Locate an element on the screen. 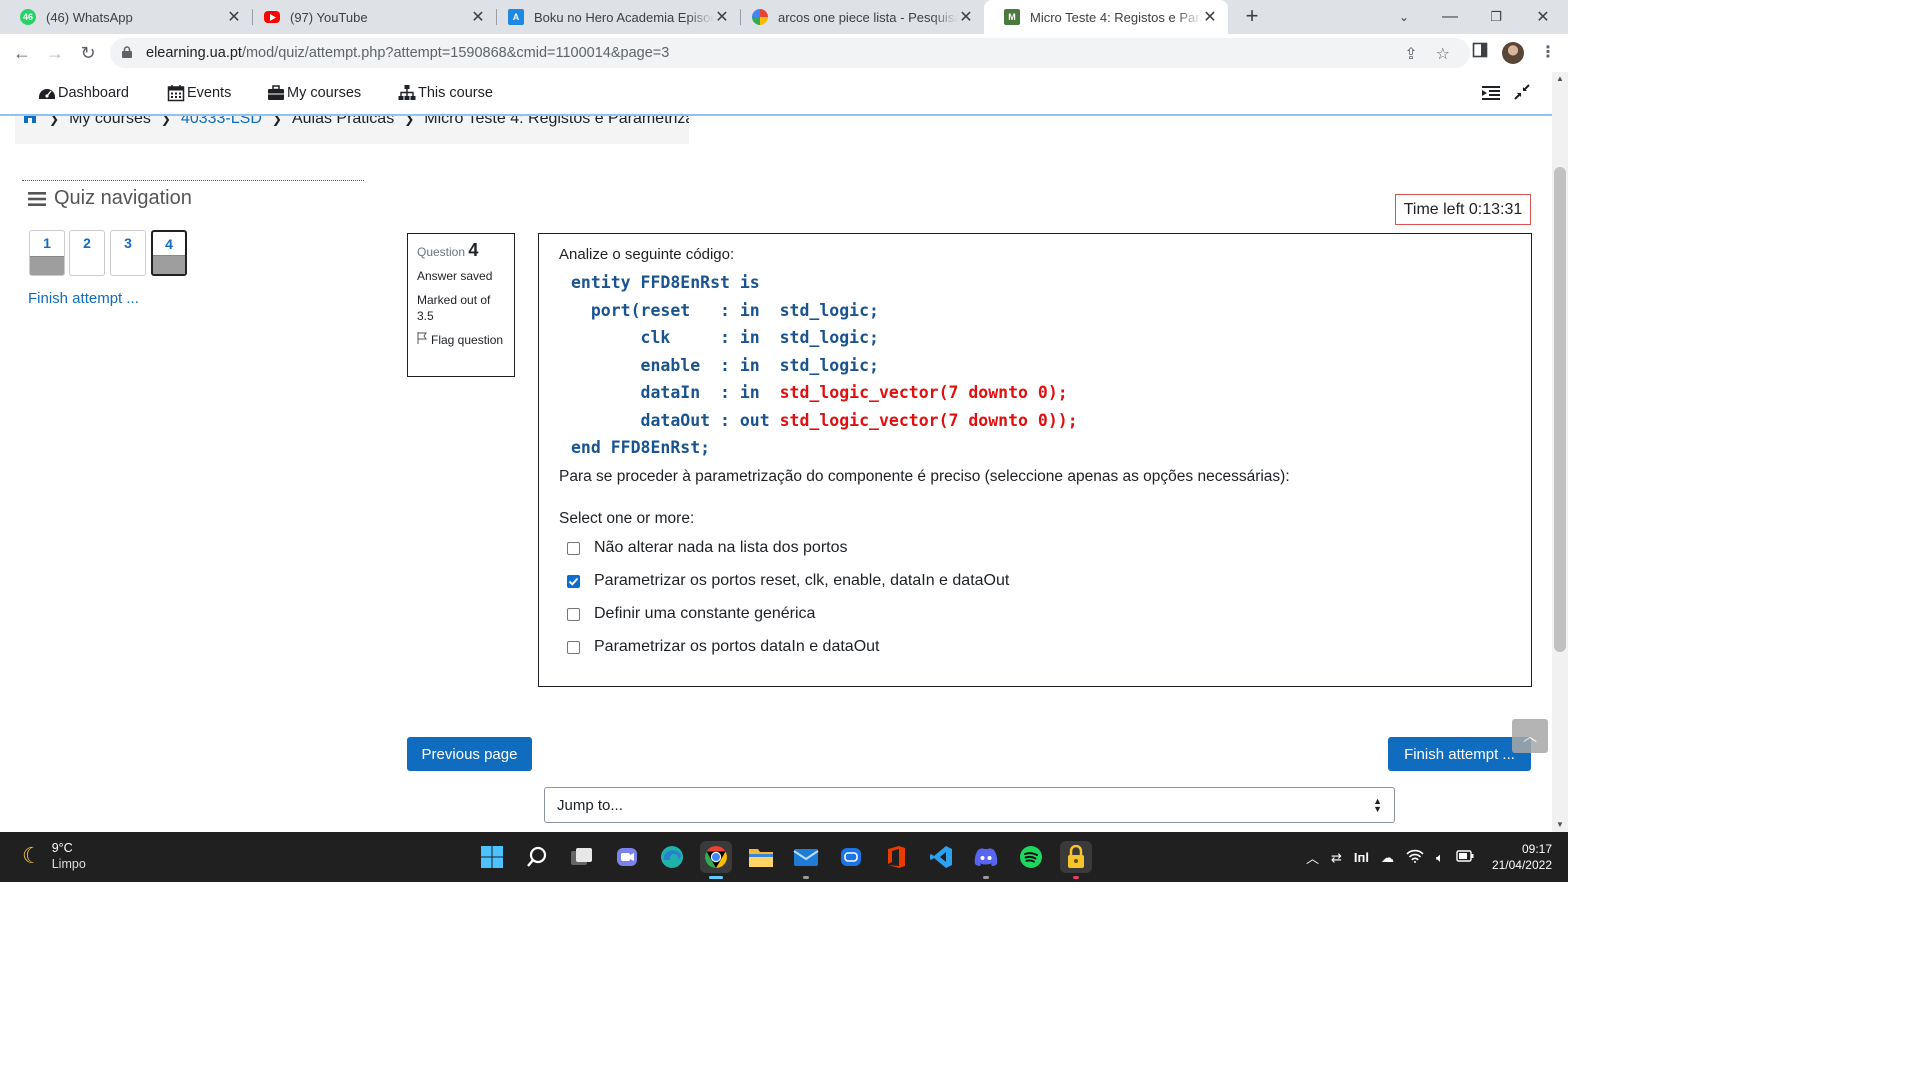 This screenshot has height=1080, width=1920. messenger-icon is located at coordinates (851, 857).